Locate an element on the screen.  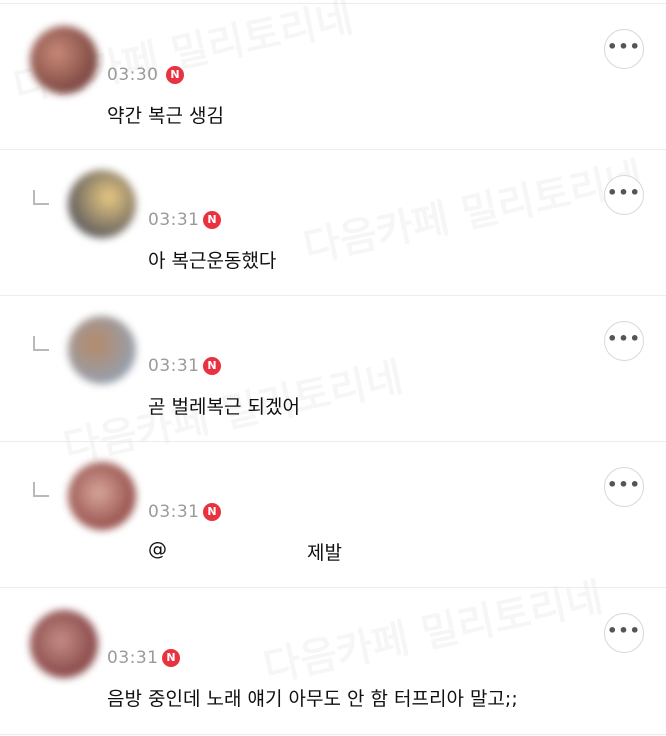
comment-text: 아 복근운동했다 is located at coordinates (212, 261).